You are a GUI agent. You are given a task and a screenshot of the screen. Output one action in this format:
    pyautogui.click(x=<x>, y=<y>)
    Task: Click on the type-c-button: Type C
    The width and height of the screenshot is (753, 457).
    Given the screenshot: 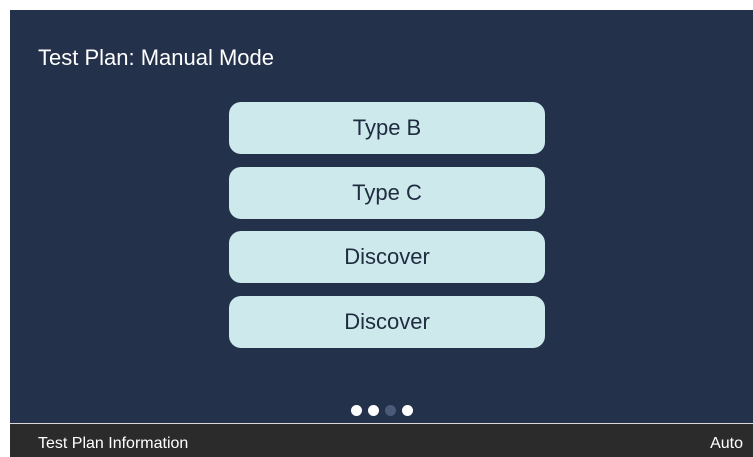 What is the action you would take?
    pyautogui.click(x=387, y=192)
    